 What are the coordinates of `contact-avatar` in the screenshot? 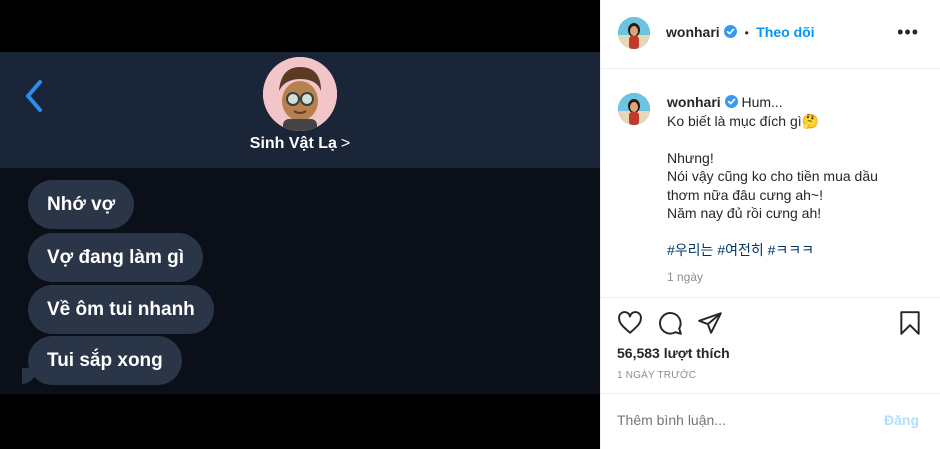 It's located at (300, 94).